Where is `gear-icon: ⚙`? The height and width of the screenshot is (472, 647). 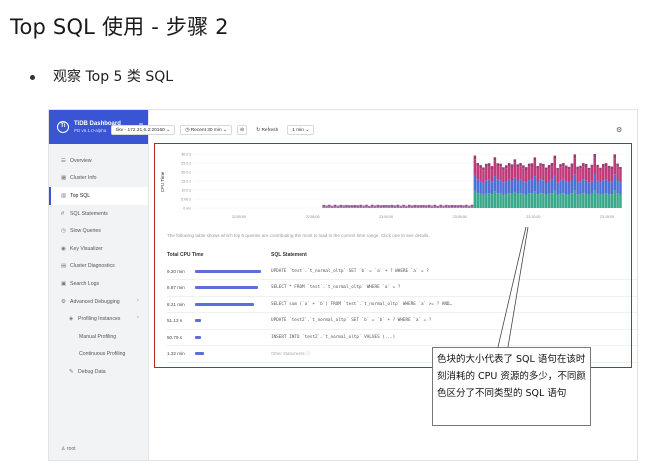
gear-icon: ⚙ is located at coordinates (619, 130).